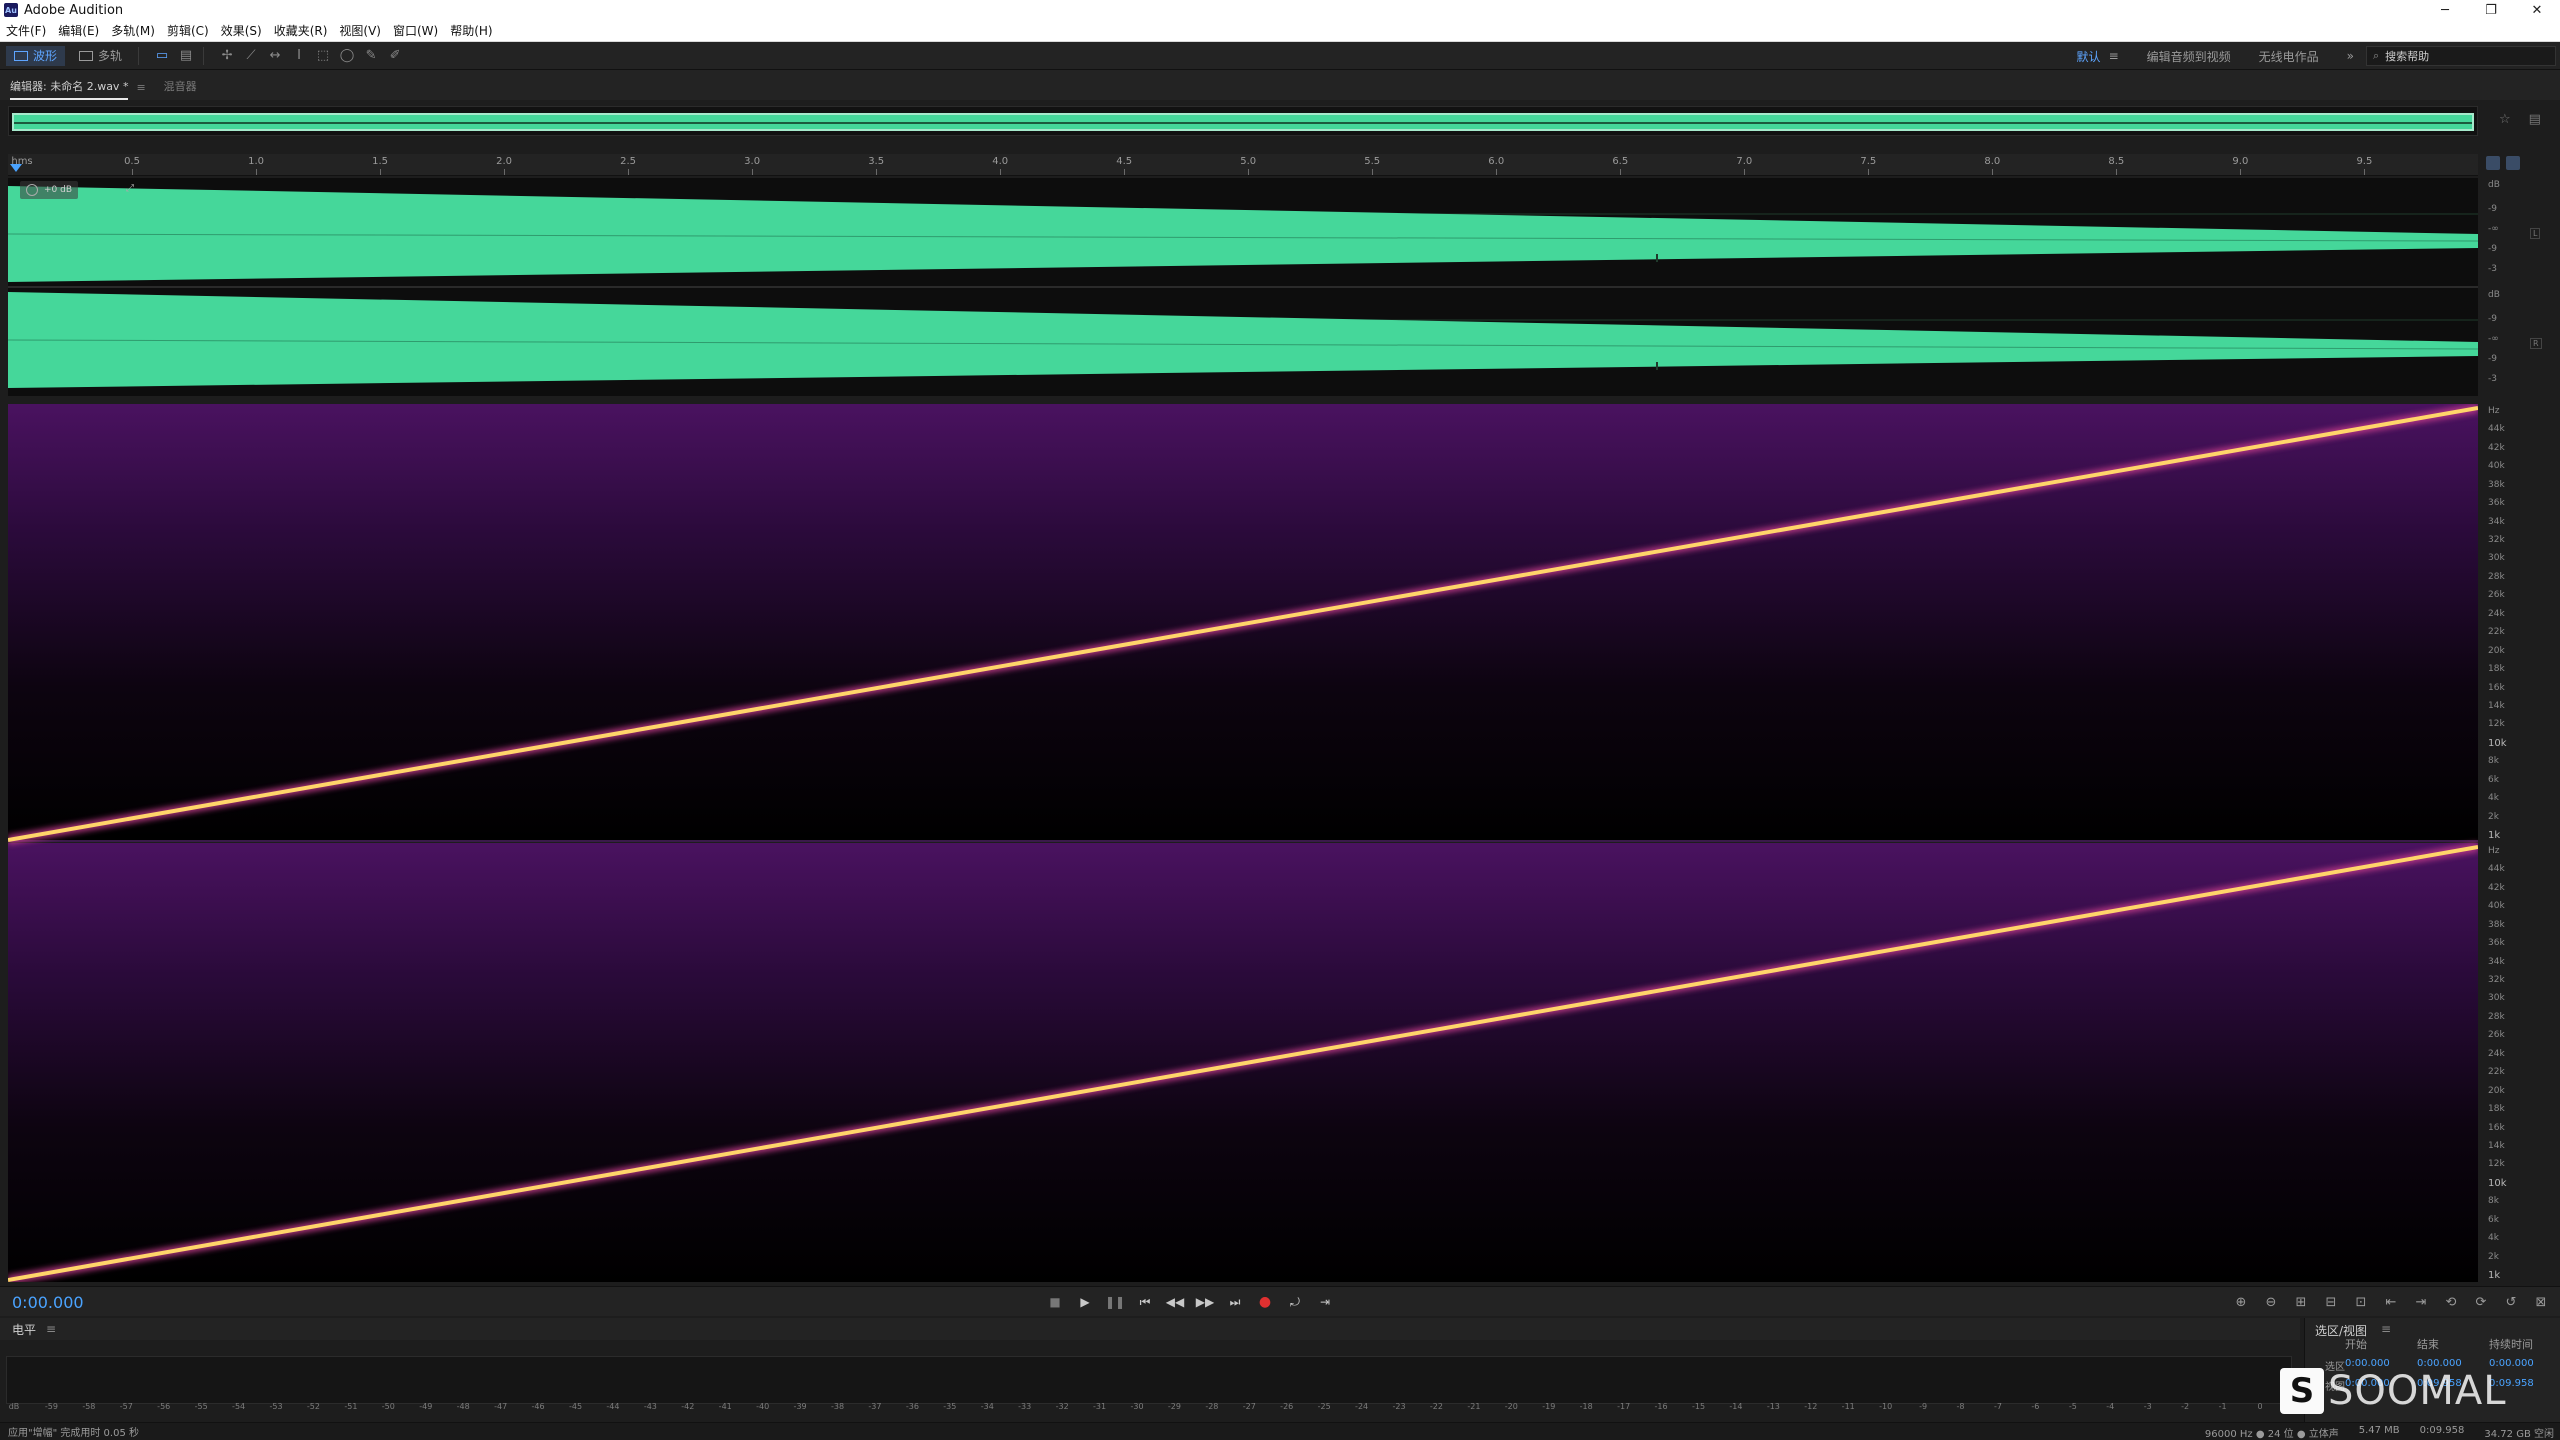  Describe the element at coordinates (415, 30) in the screenshot. I see `menu-window: 窗口(W)` at that location.